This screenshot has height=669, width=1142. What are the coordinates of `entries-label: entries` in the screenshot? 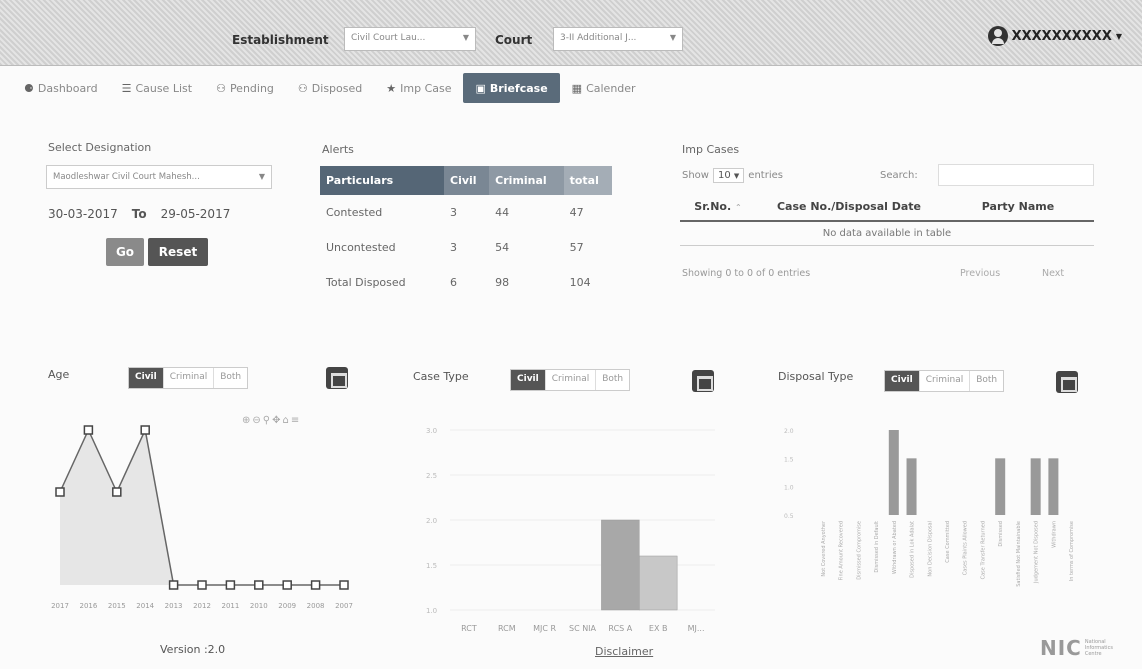 It's located at (765, 175).